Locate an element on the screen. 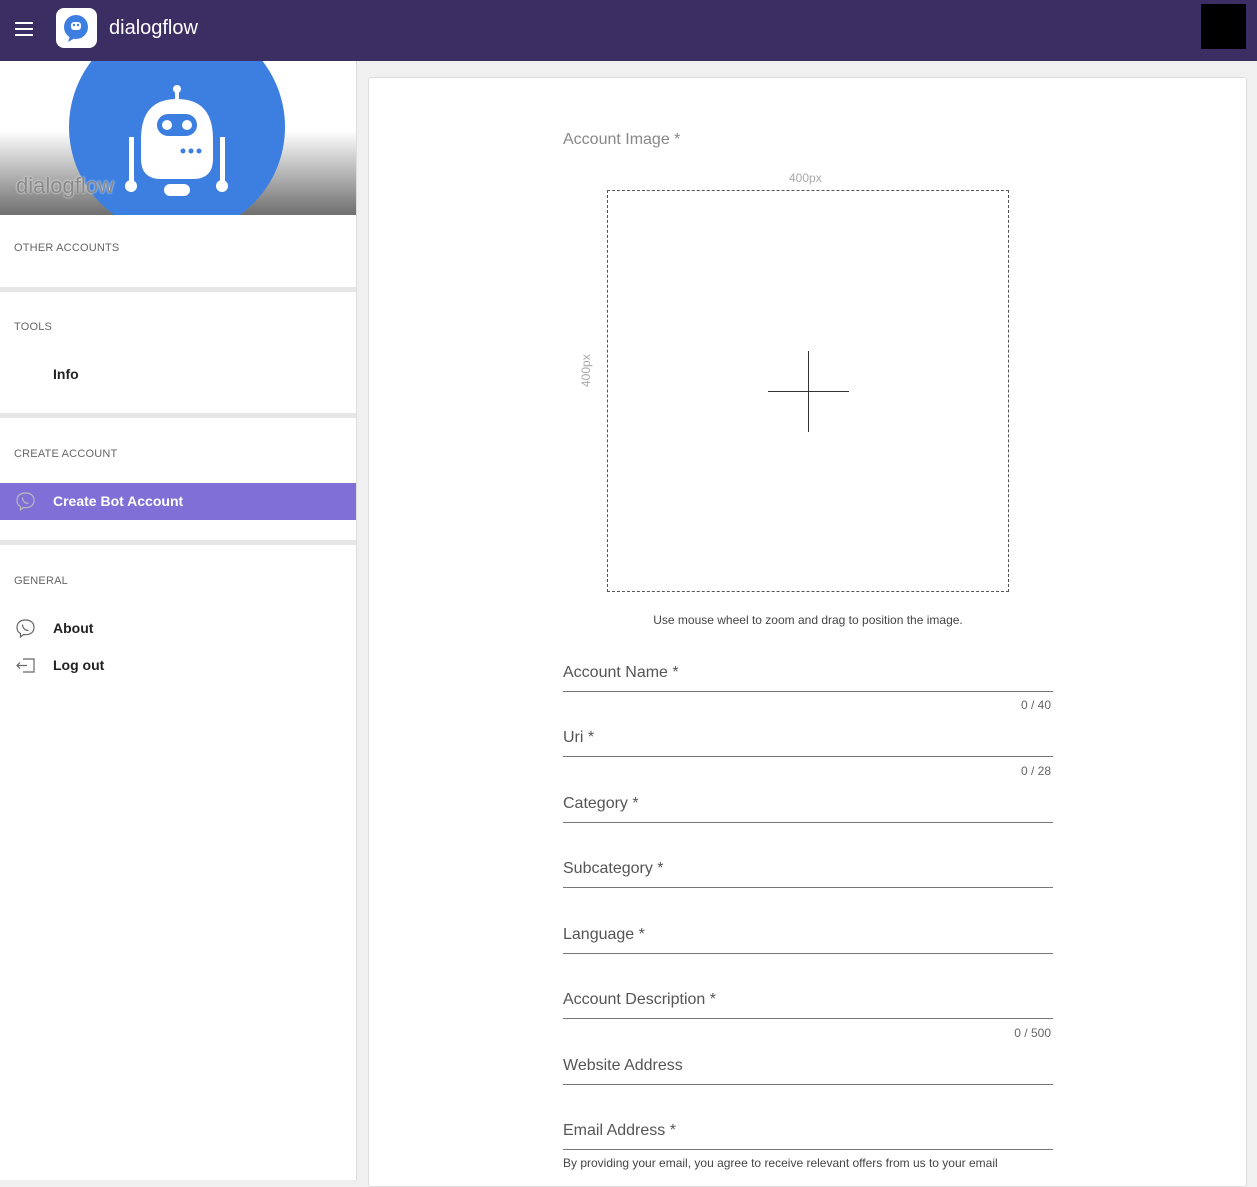 This screenshot has height=1187, width=1257. uri-counter: 0 / 28 is located at coordinates (1035, 771).